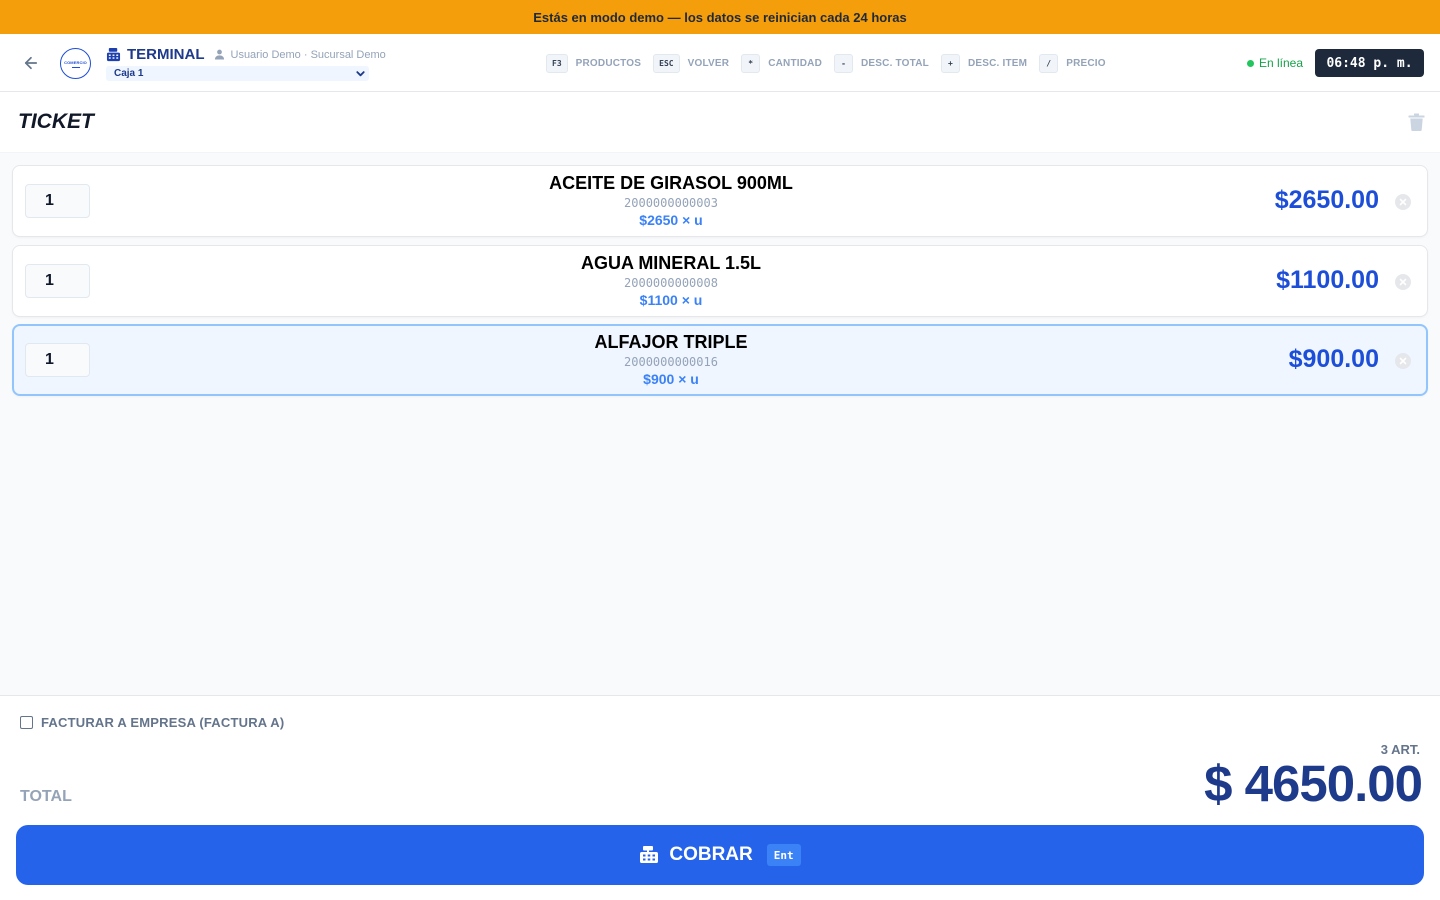  I want to click on item-name: ALFAJOR TRIPLE, so click(671, 342).